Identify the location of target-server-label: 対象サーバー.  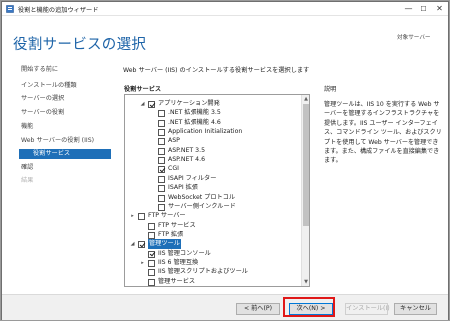
(414, 38).